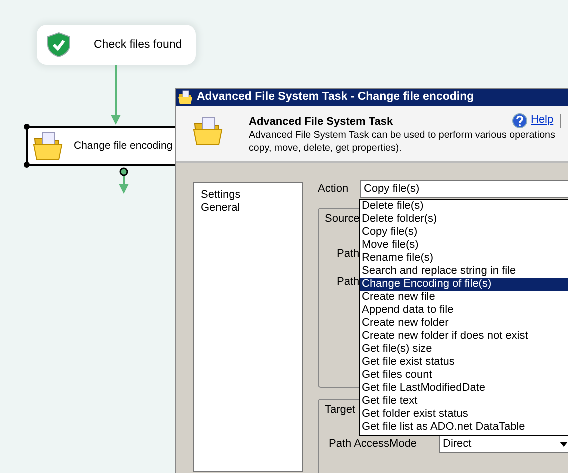 The width and height of the screenshot is (568, 473). What do you see at coordinates (464, 271) in the screenshot?
I see `dropdown-option: Search and replace string in file` at bounding box center [464, 271].